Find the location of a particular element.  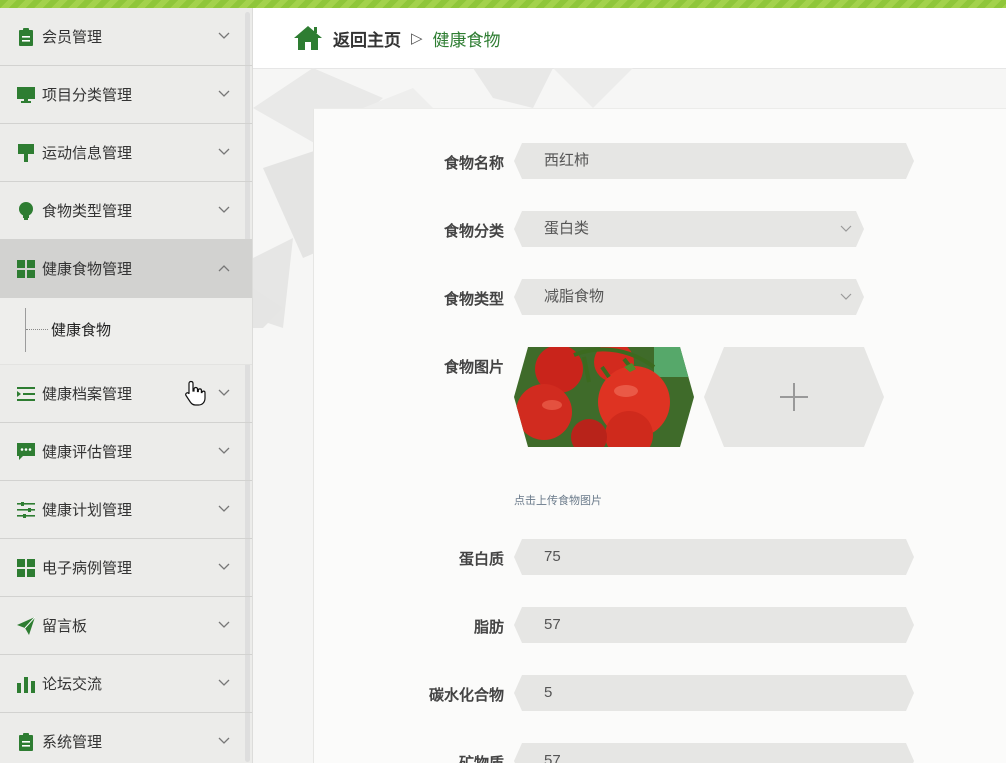

sidebar-item-member: 会员管理 is located at coordinates (126, 37).